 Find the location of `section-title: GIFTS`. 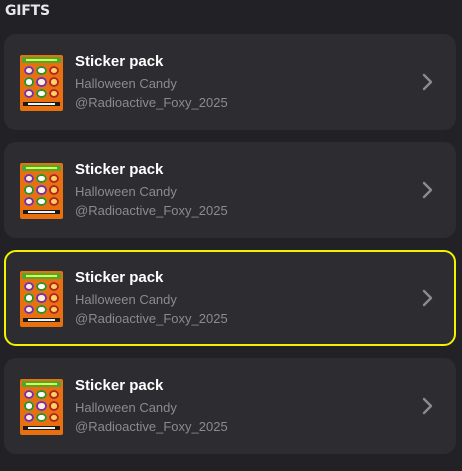

section-title: GIFTS is located at coordinates (27, 11).